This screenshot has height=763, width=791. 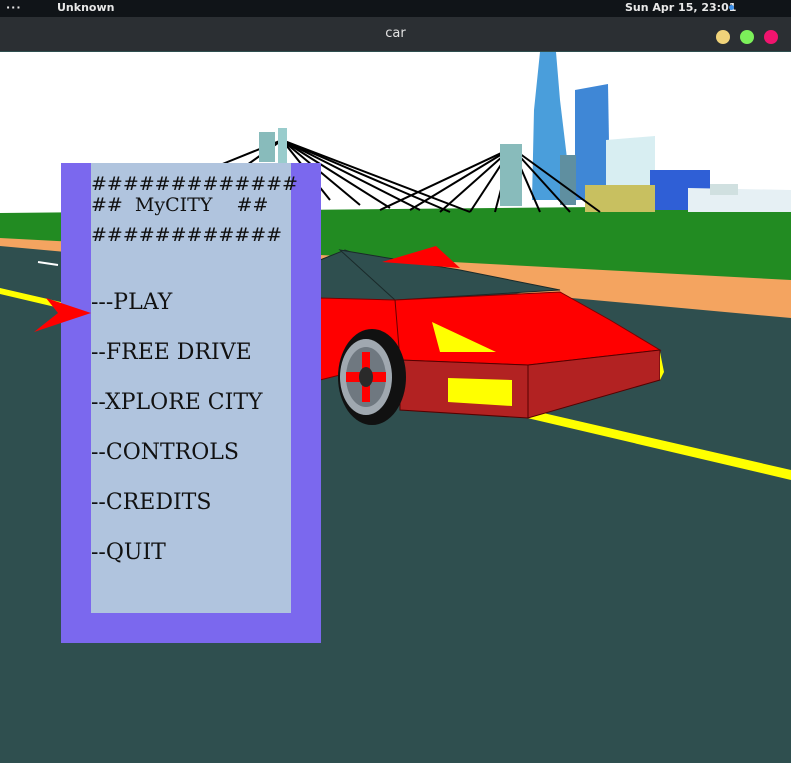 What do you see at coordinates (180, 205) in the screenshot?
I see `menu-title: ## MyCITY ##` at bounding box center [180, 205].